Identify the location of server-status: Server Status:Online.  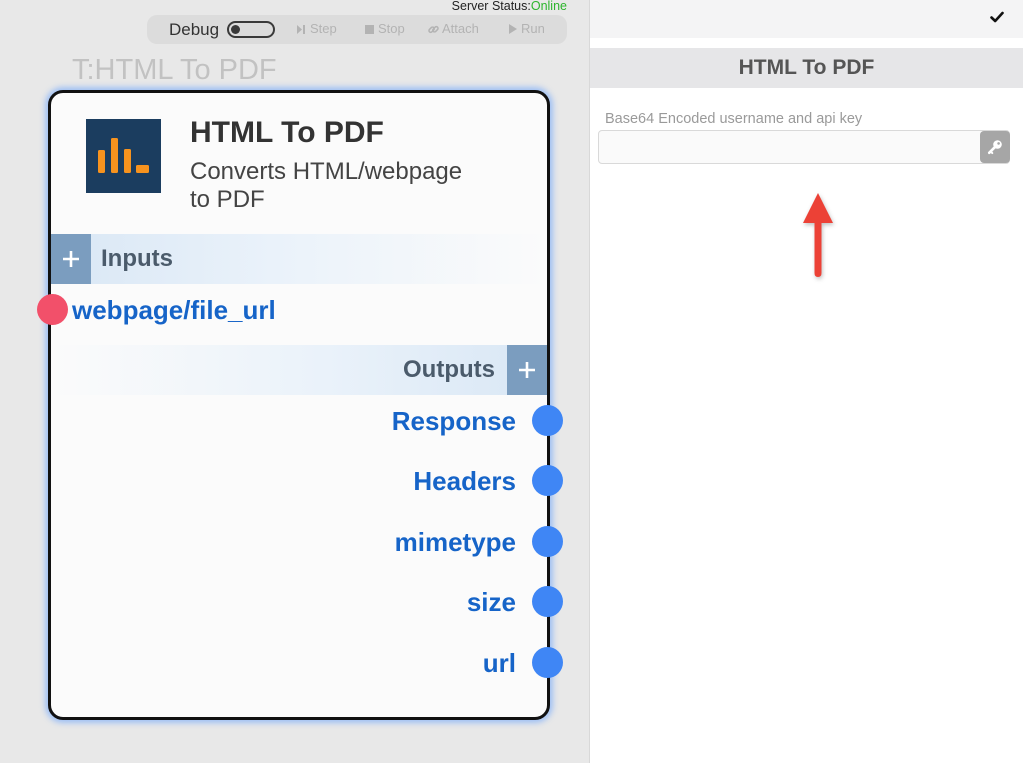
(509, 6).